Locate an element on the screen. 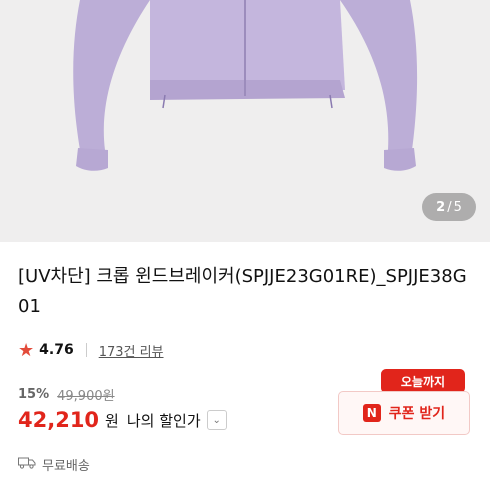 The image size is (490, 490). original-price: 49,900원 is located at coordinates (86, 396).